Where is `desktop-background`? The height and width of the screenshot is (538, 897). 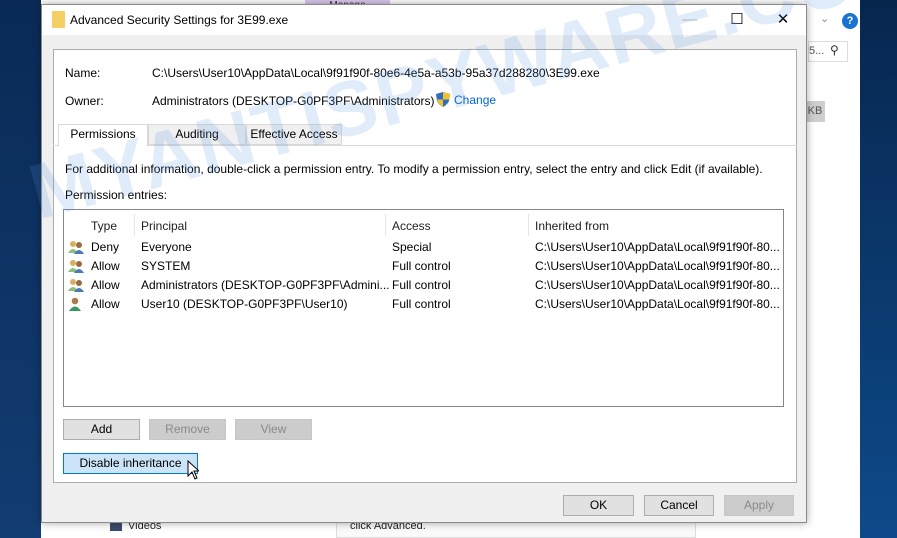 desktop-background is located at coordinates (20, 269).